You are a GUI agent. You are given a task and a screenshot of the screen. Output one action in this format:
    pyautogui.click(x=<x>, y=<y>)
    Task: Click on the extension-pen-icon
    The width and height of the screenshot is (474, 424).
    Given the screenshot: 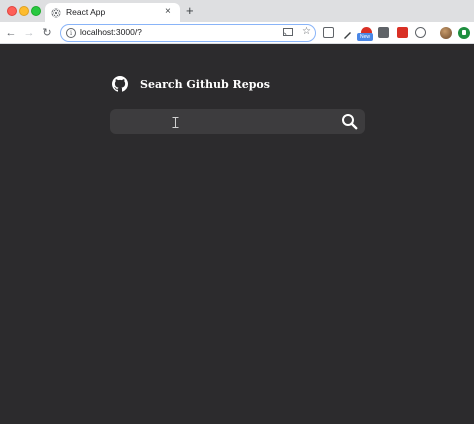 What is the action you would take?
    pyautogui.click(x=347, y=33)
    